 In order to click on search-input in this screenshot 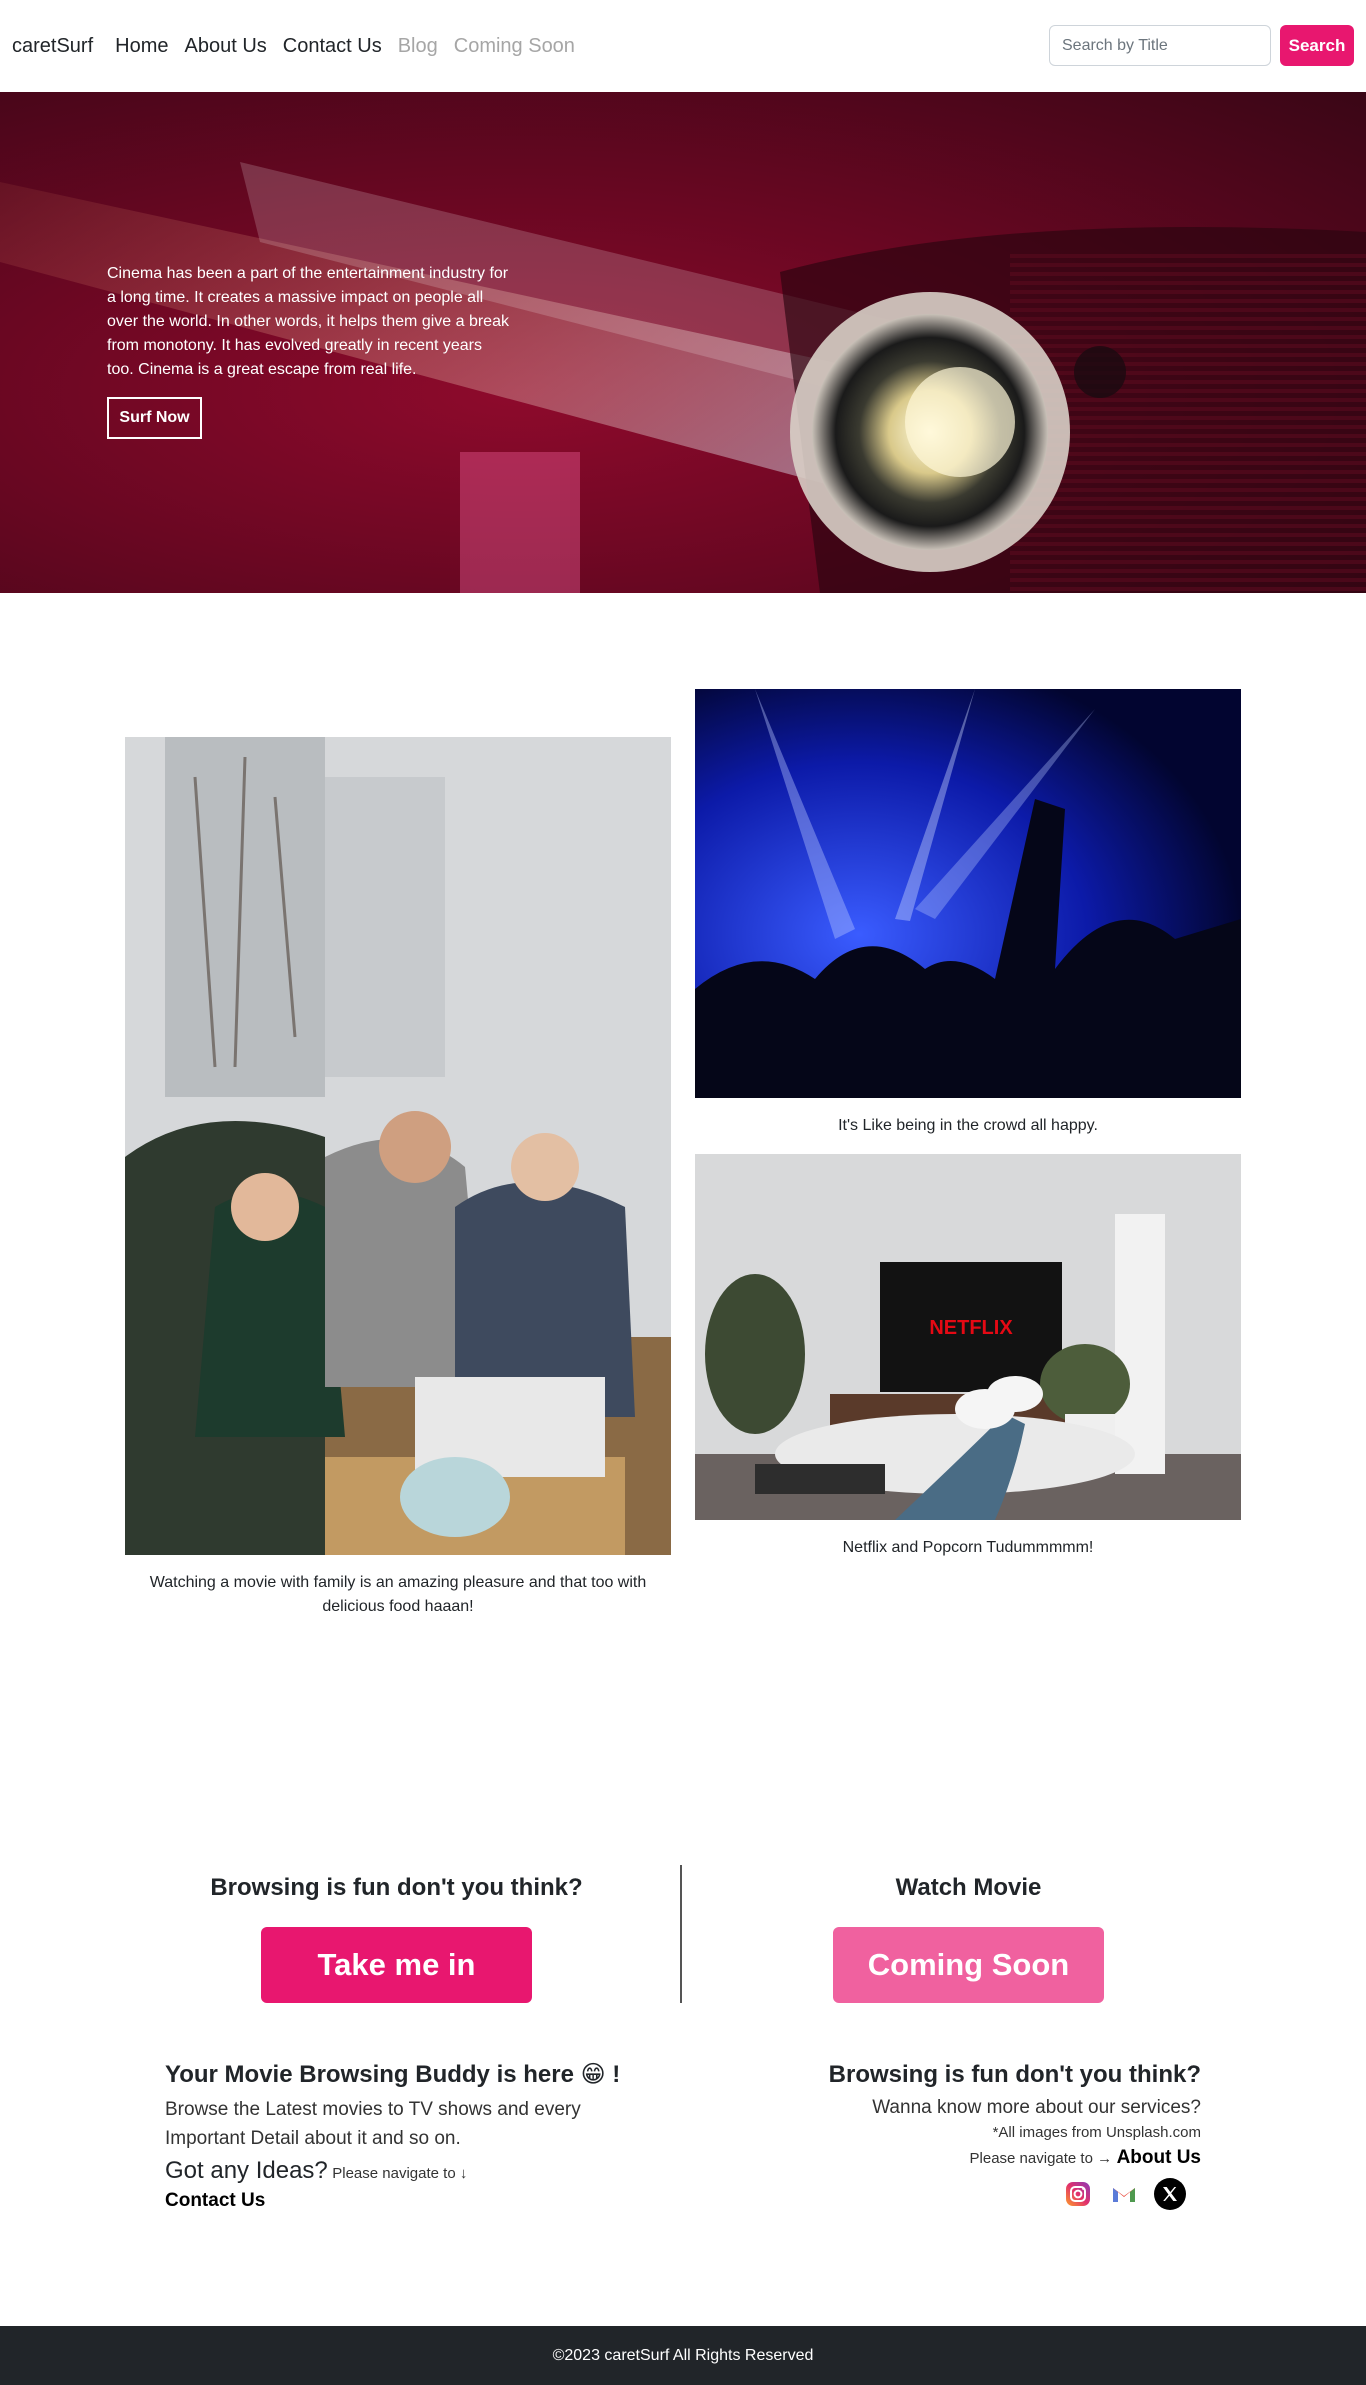, I will do `click(1160, 45)`.